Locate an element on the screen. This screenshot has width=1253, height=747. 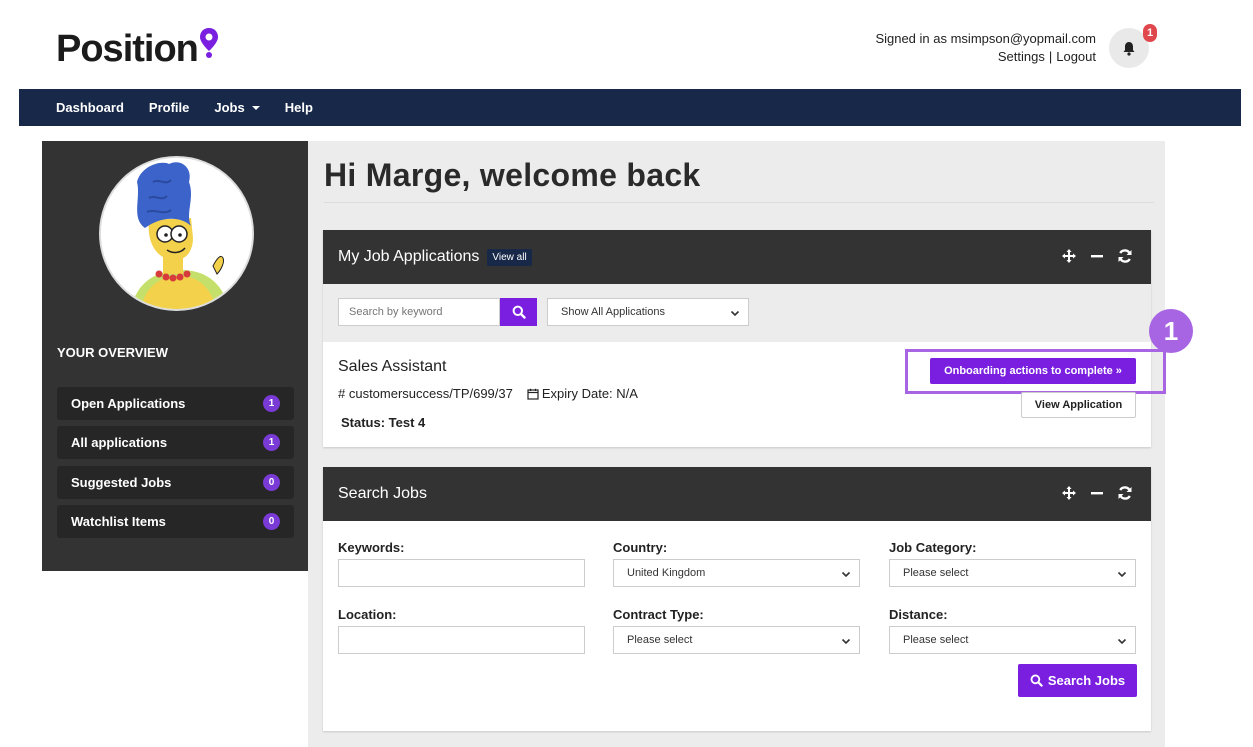
search-jobs-button: Search Jobs is located at coordinates (1077, 680).